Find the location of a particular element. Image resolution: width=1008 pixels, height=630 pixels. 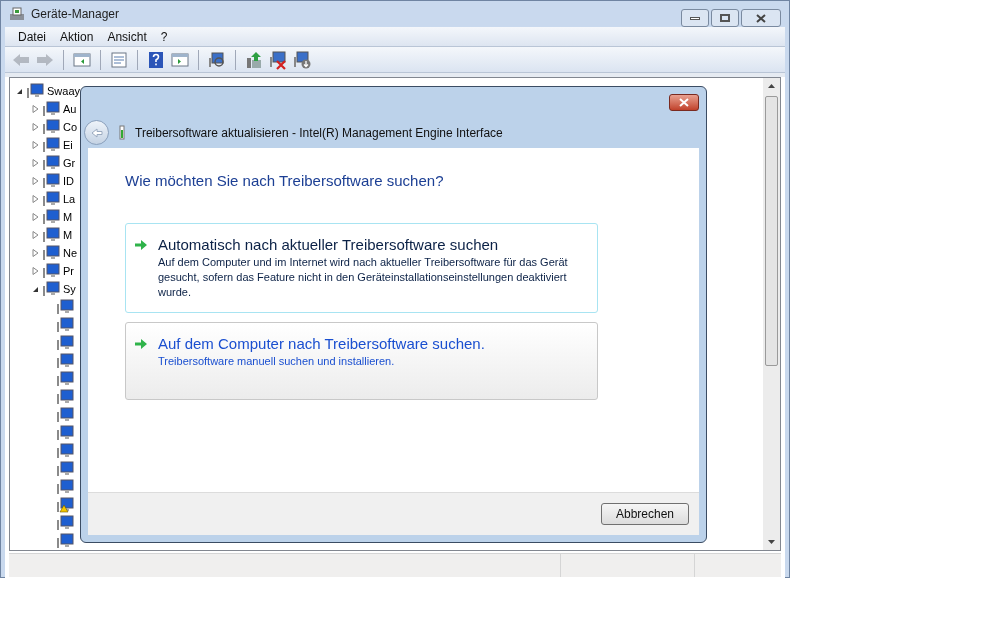

back-button is located at coordinates (96, 132).